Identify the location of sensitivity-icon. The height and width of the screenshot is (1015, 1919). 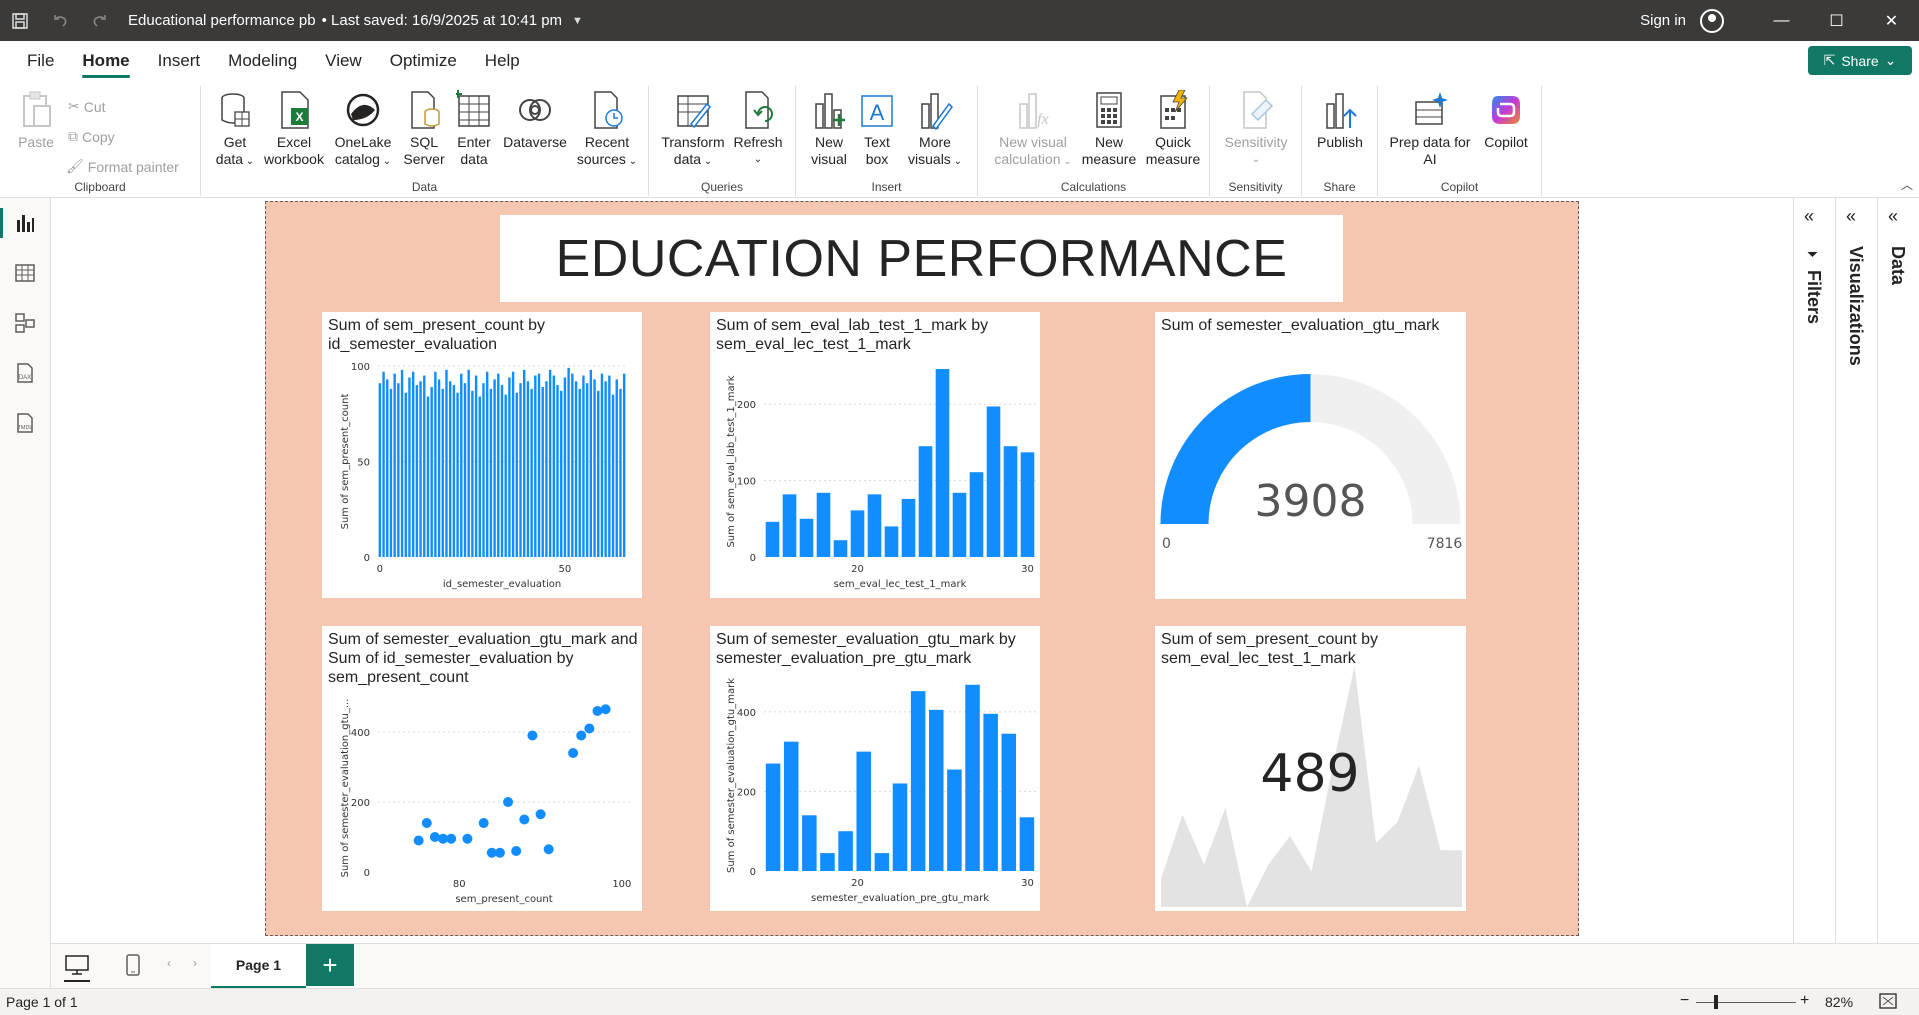
(1256, 110).